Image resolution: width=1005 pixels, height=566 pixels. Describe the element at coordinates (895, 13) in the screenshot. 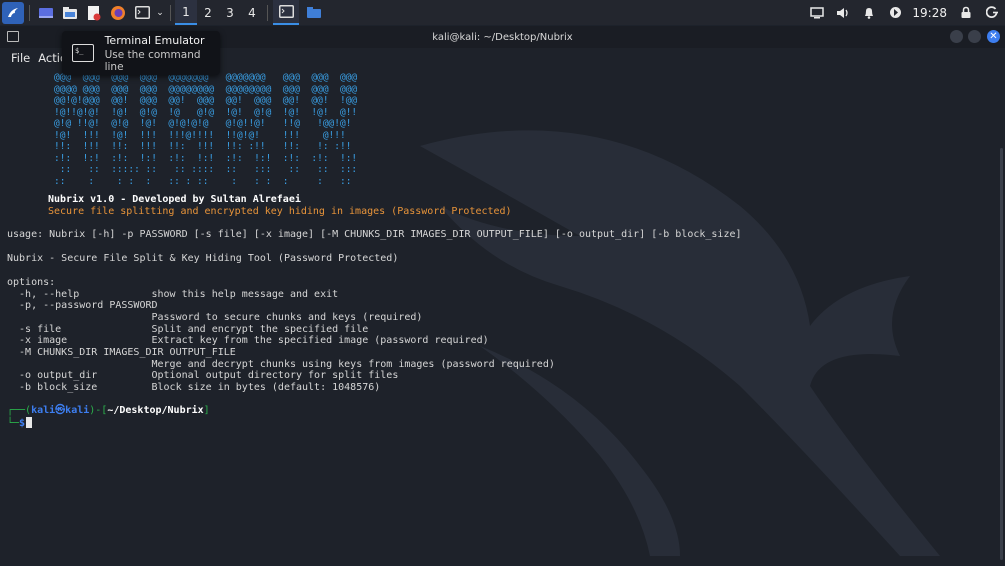

I see `power-manager-icon` at that location.